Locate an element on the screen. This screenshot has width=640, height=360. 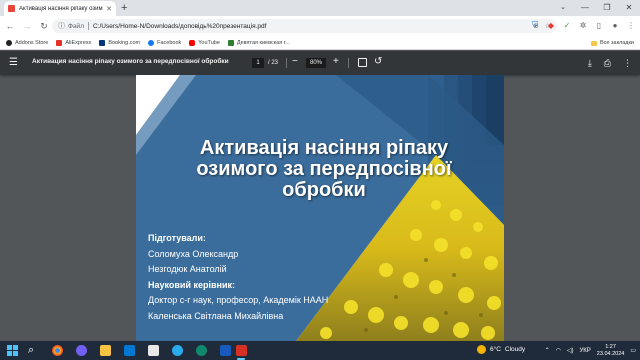
extension-red-icon: ◆ is located at coordinates (551, 25).